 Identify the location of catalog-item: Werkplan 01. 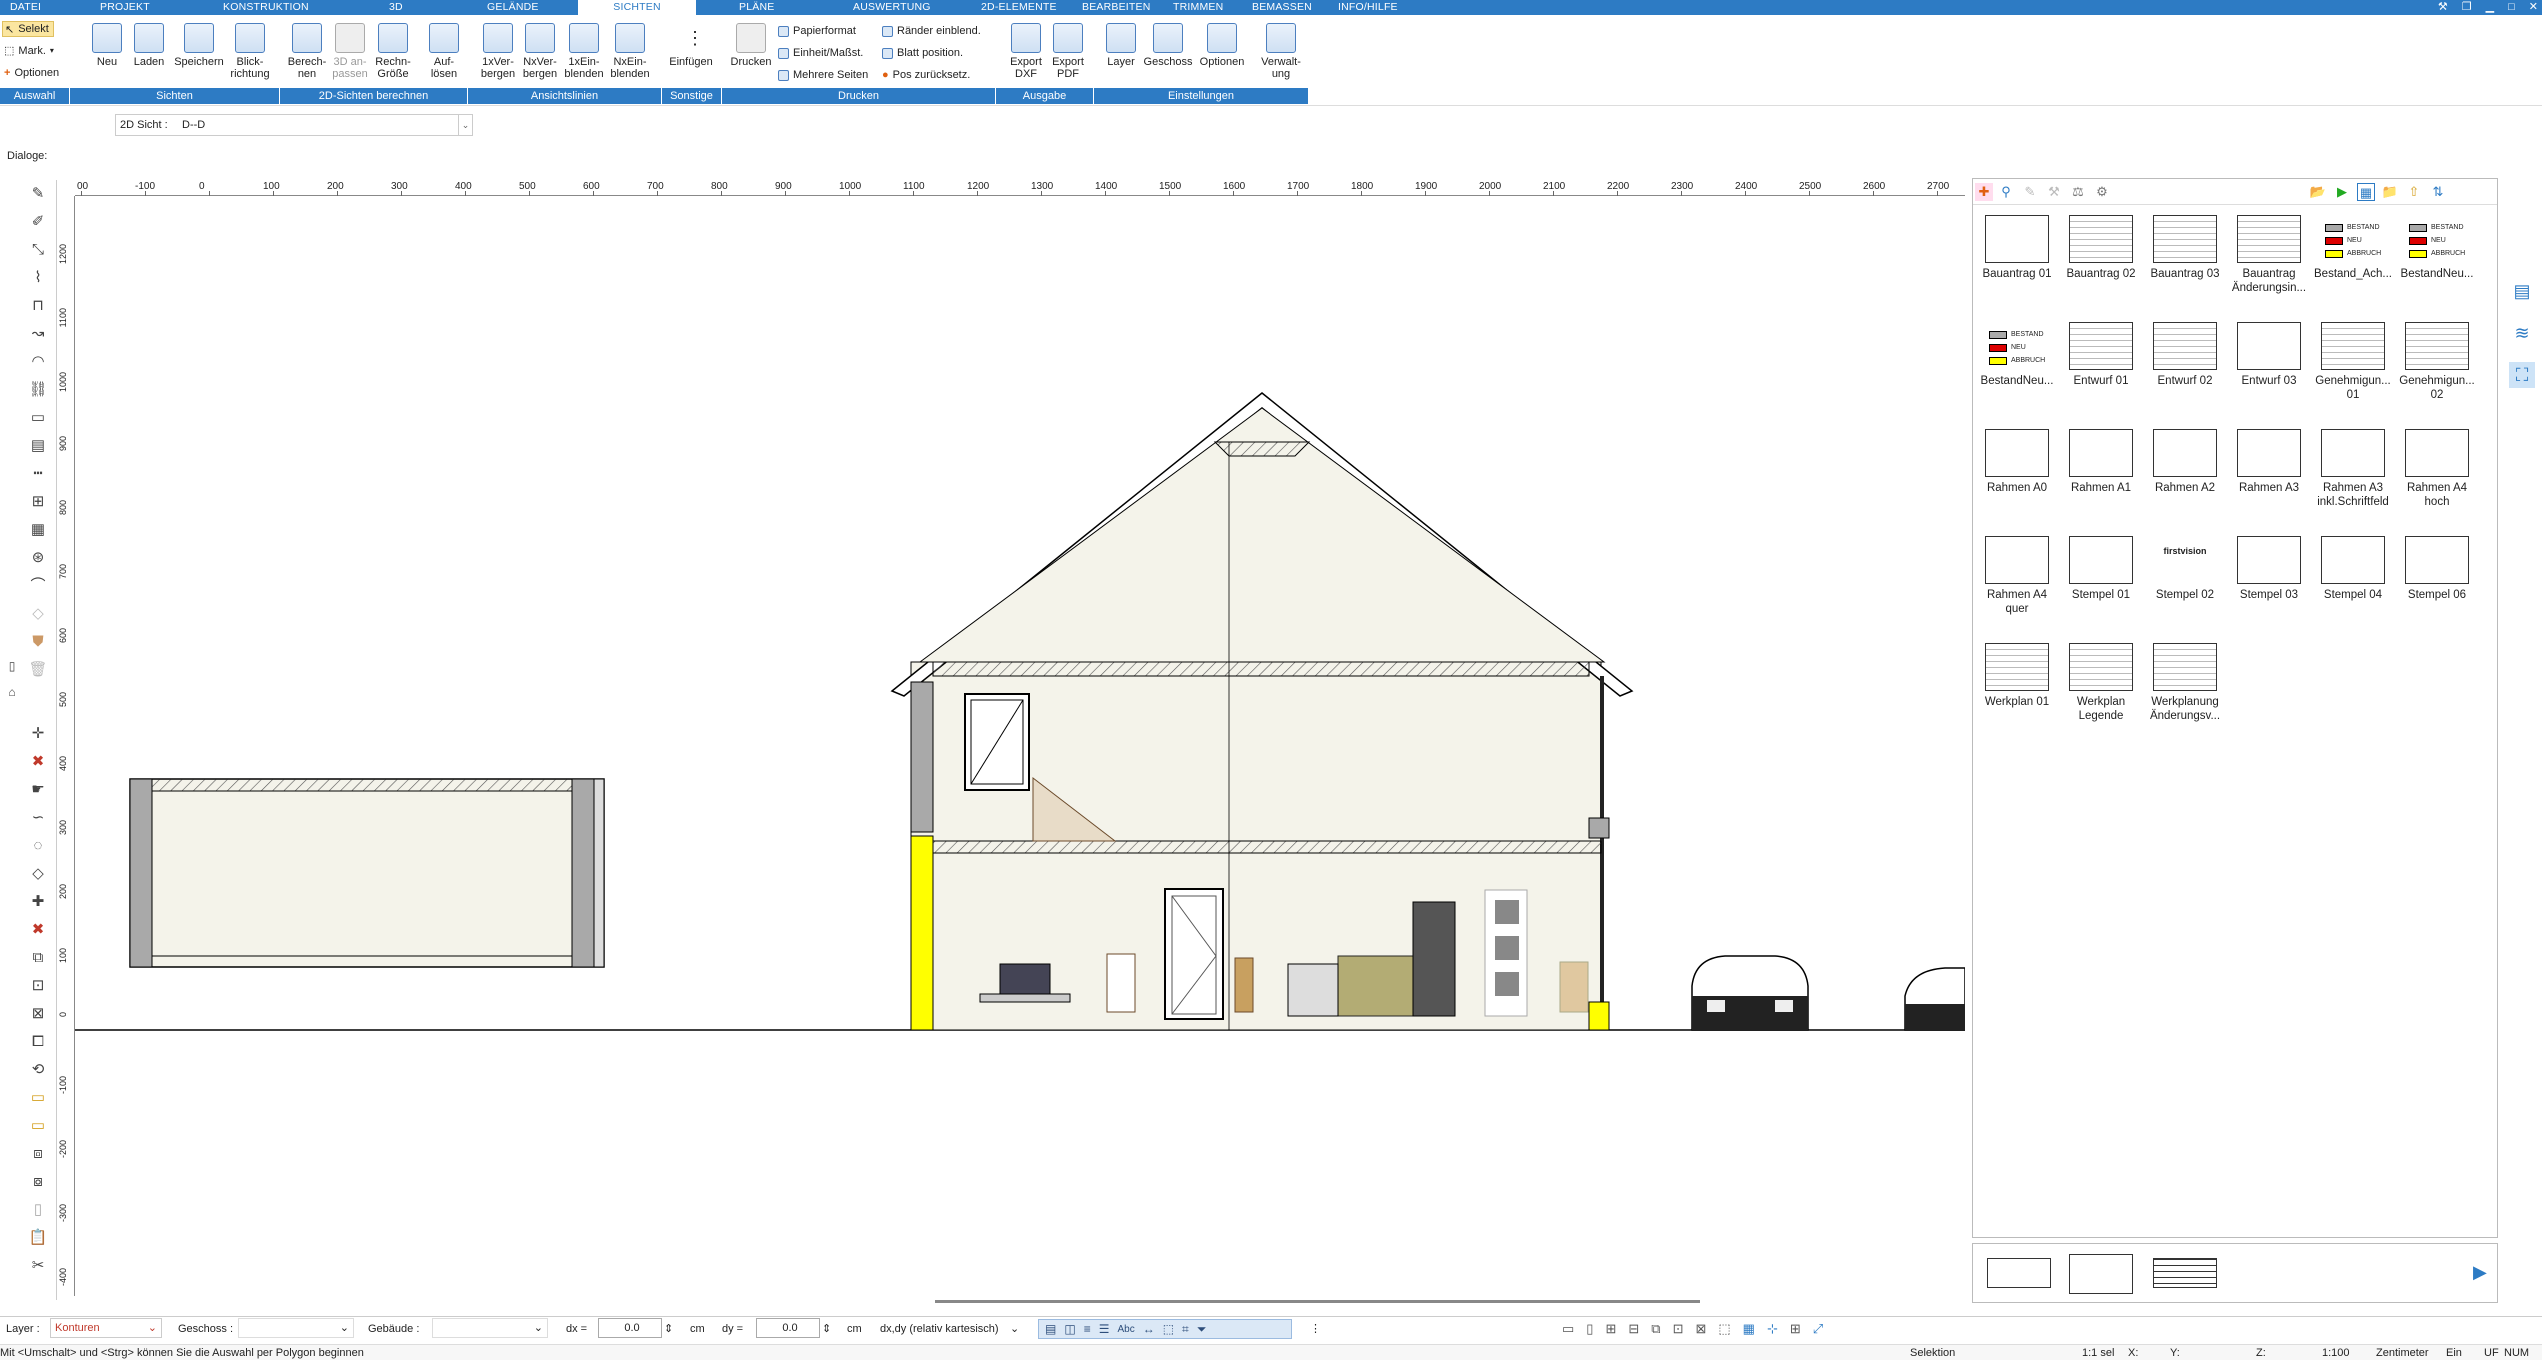
(2017, 676).